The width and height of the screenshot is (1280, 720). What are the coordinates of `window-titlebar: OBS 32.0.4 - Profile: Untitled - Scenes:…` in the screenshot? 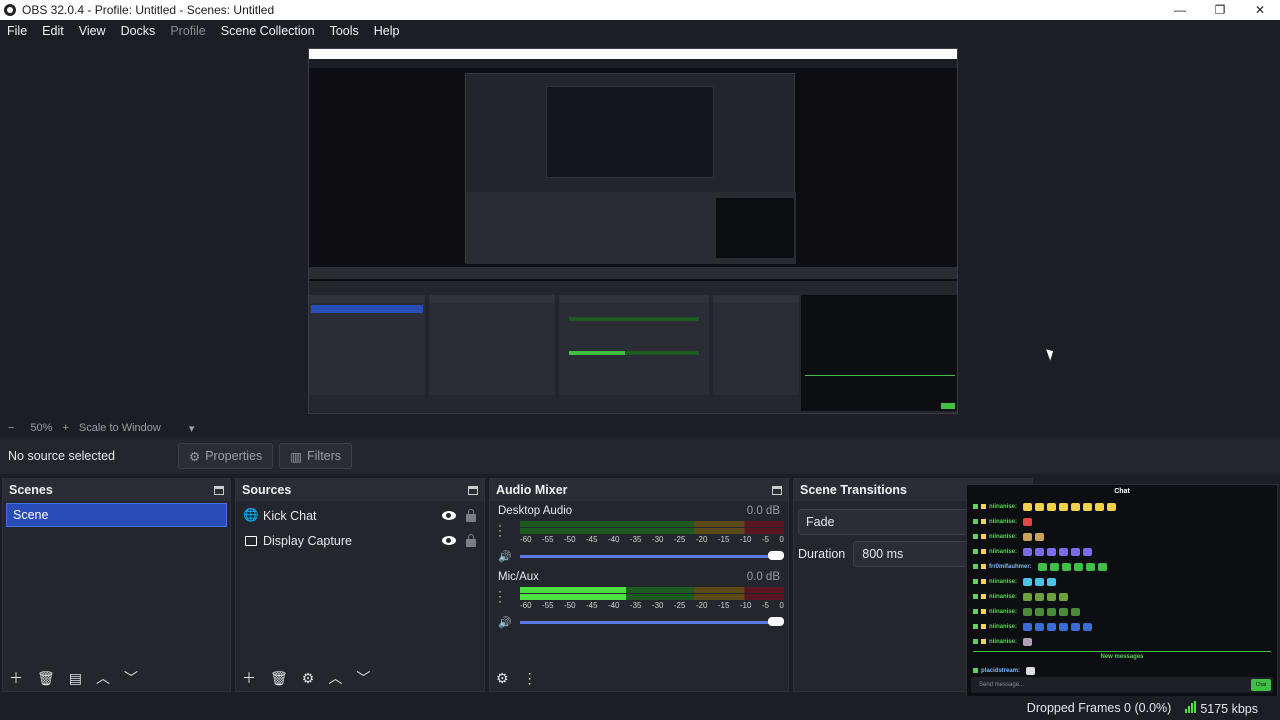 It's located at (640, 10).